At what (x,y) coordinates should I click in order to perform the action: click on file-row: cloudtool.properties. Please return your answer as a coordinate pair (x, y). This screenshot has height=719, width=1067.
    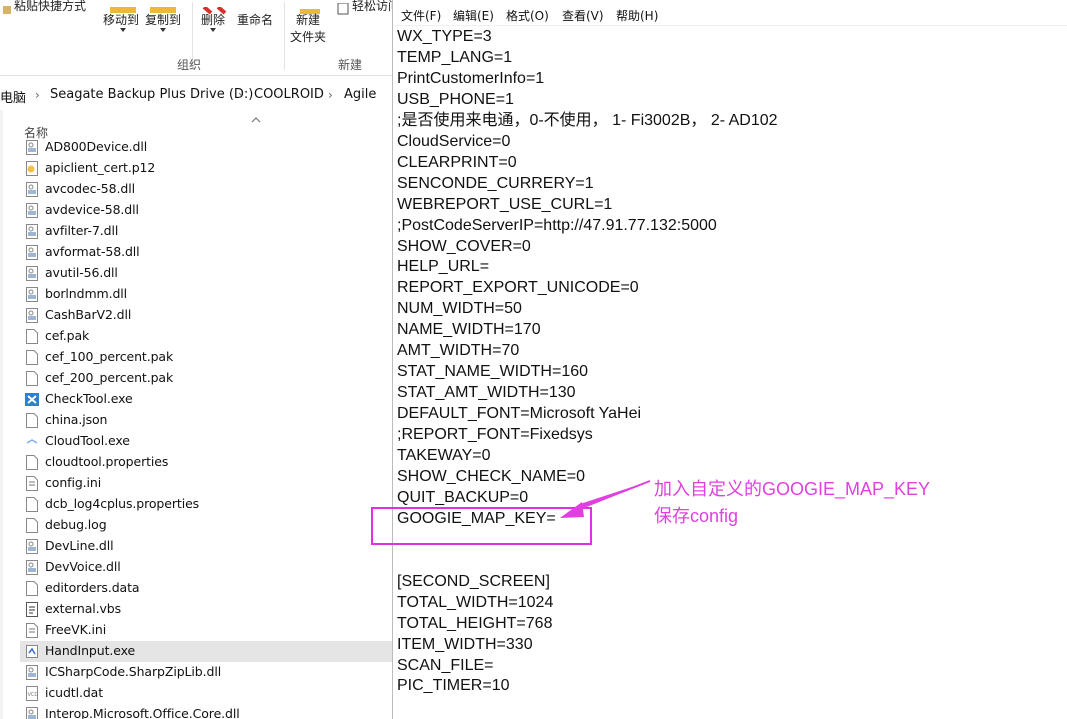
    Looking at the image, I should click on (206, 462).